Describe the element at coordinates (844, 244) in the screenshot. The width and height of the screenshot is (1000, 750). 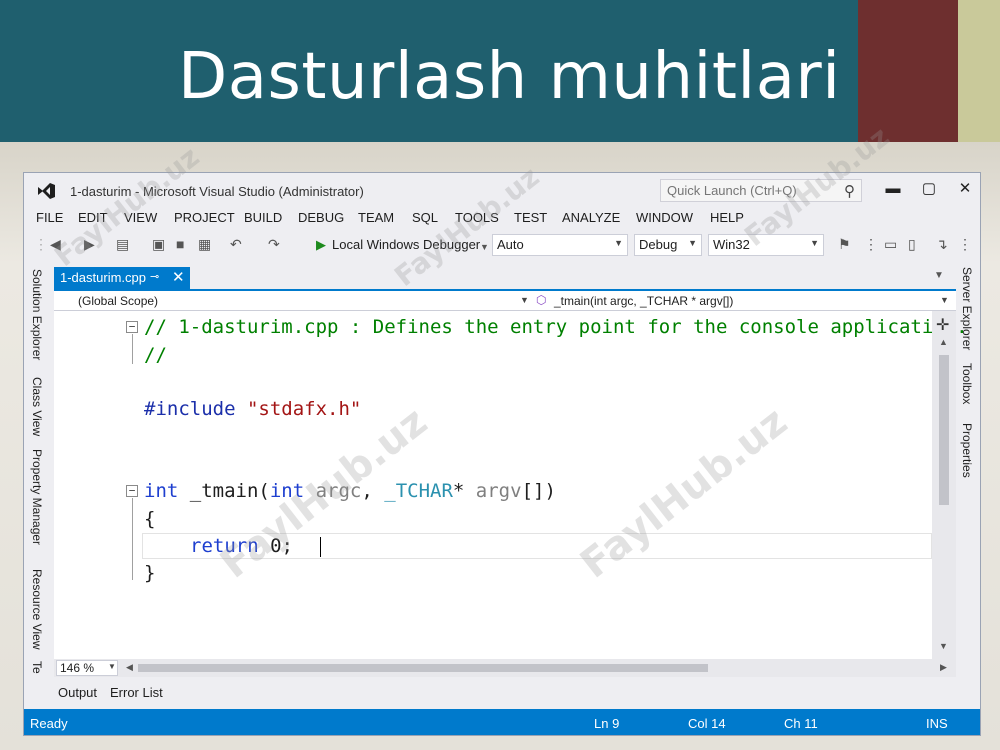
I see `find-in-files-icon: ⚑` at that location.